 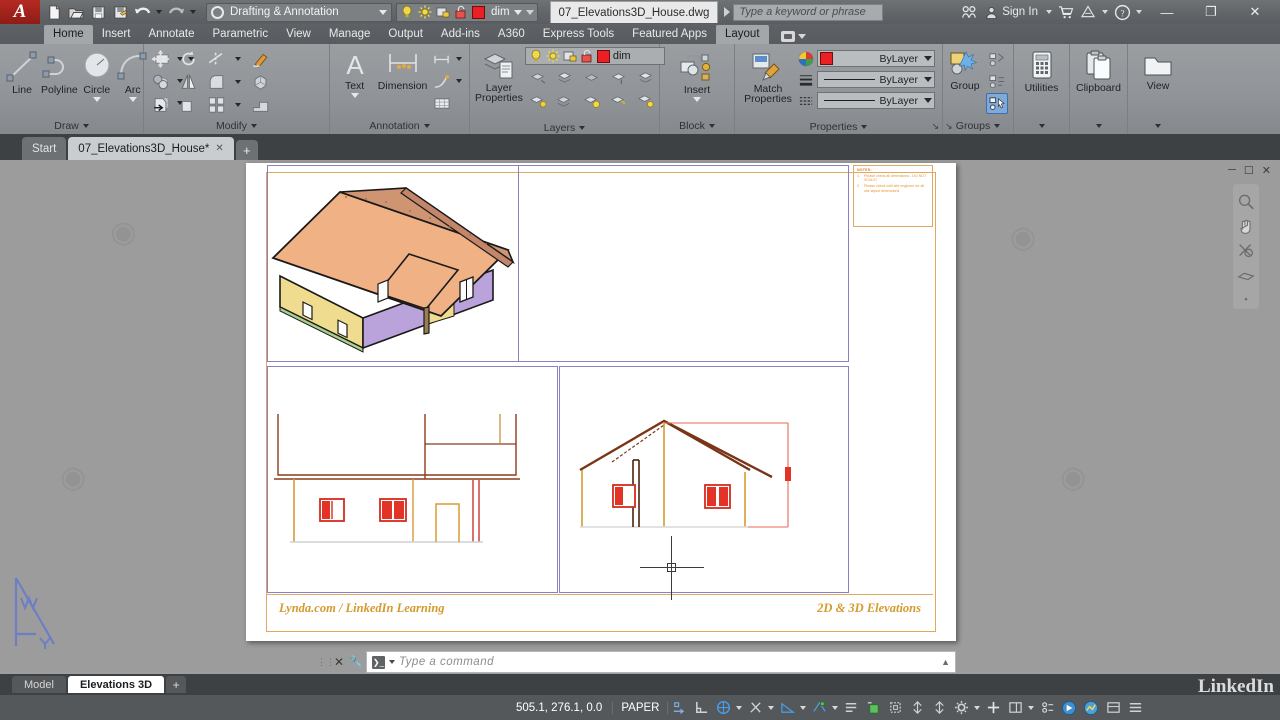 I want to click on panel-properties-title: Properties ↘, so click(x=838, y=127).